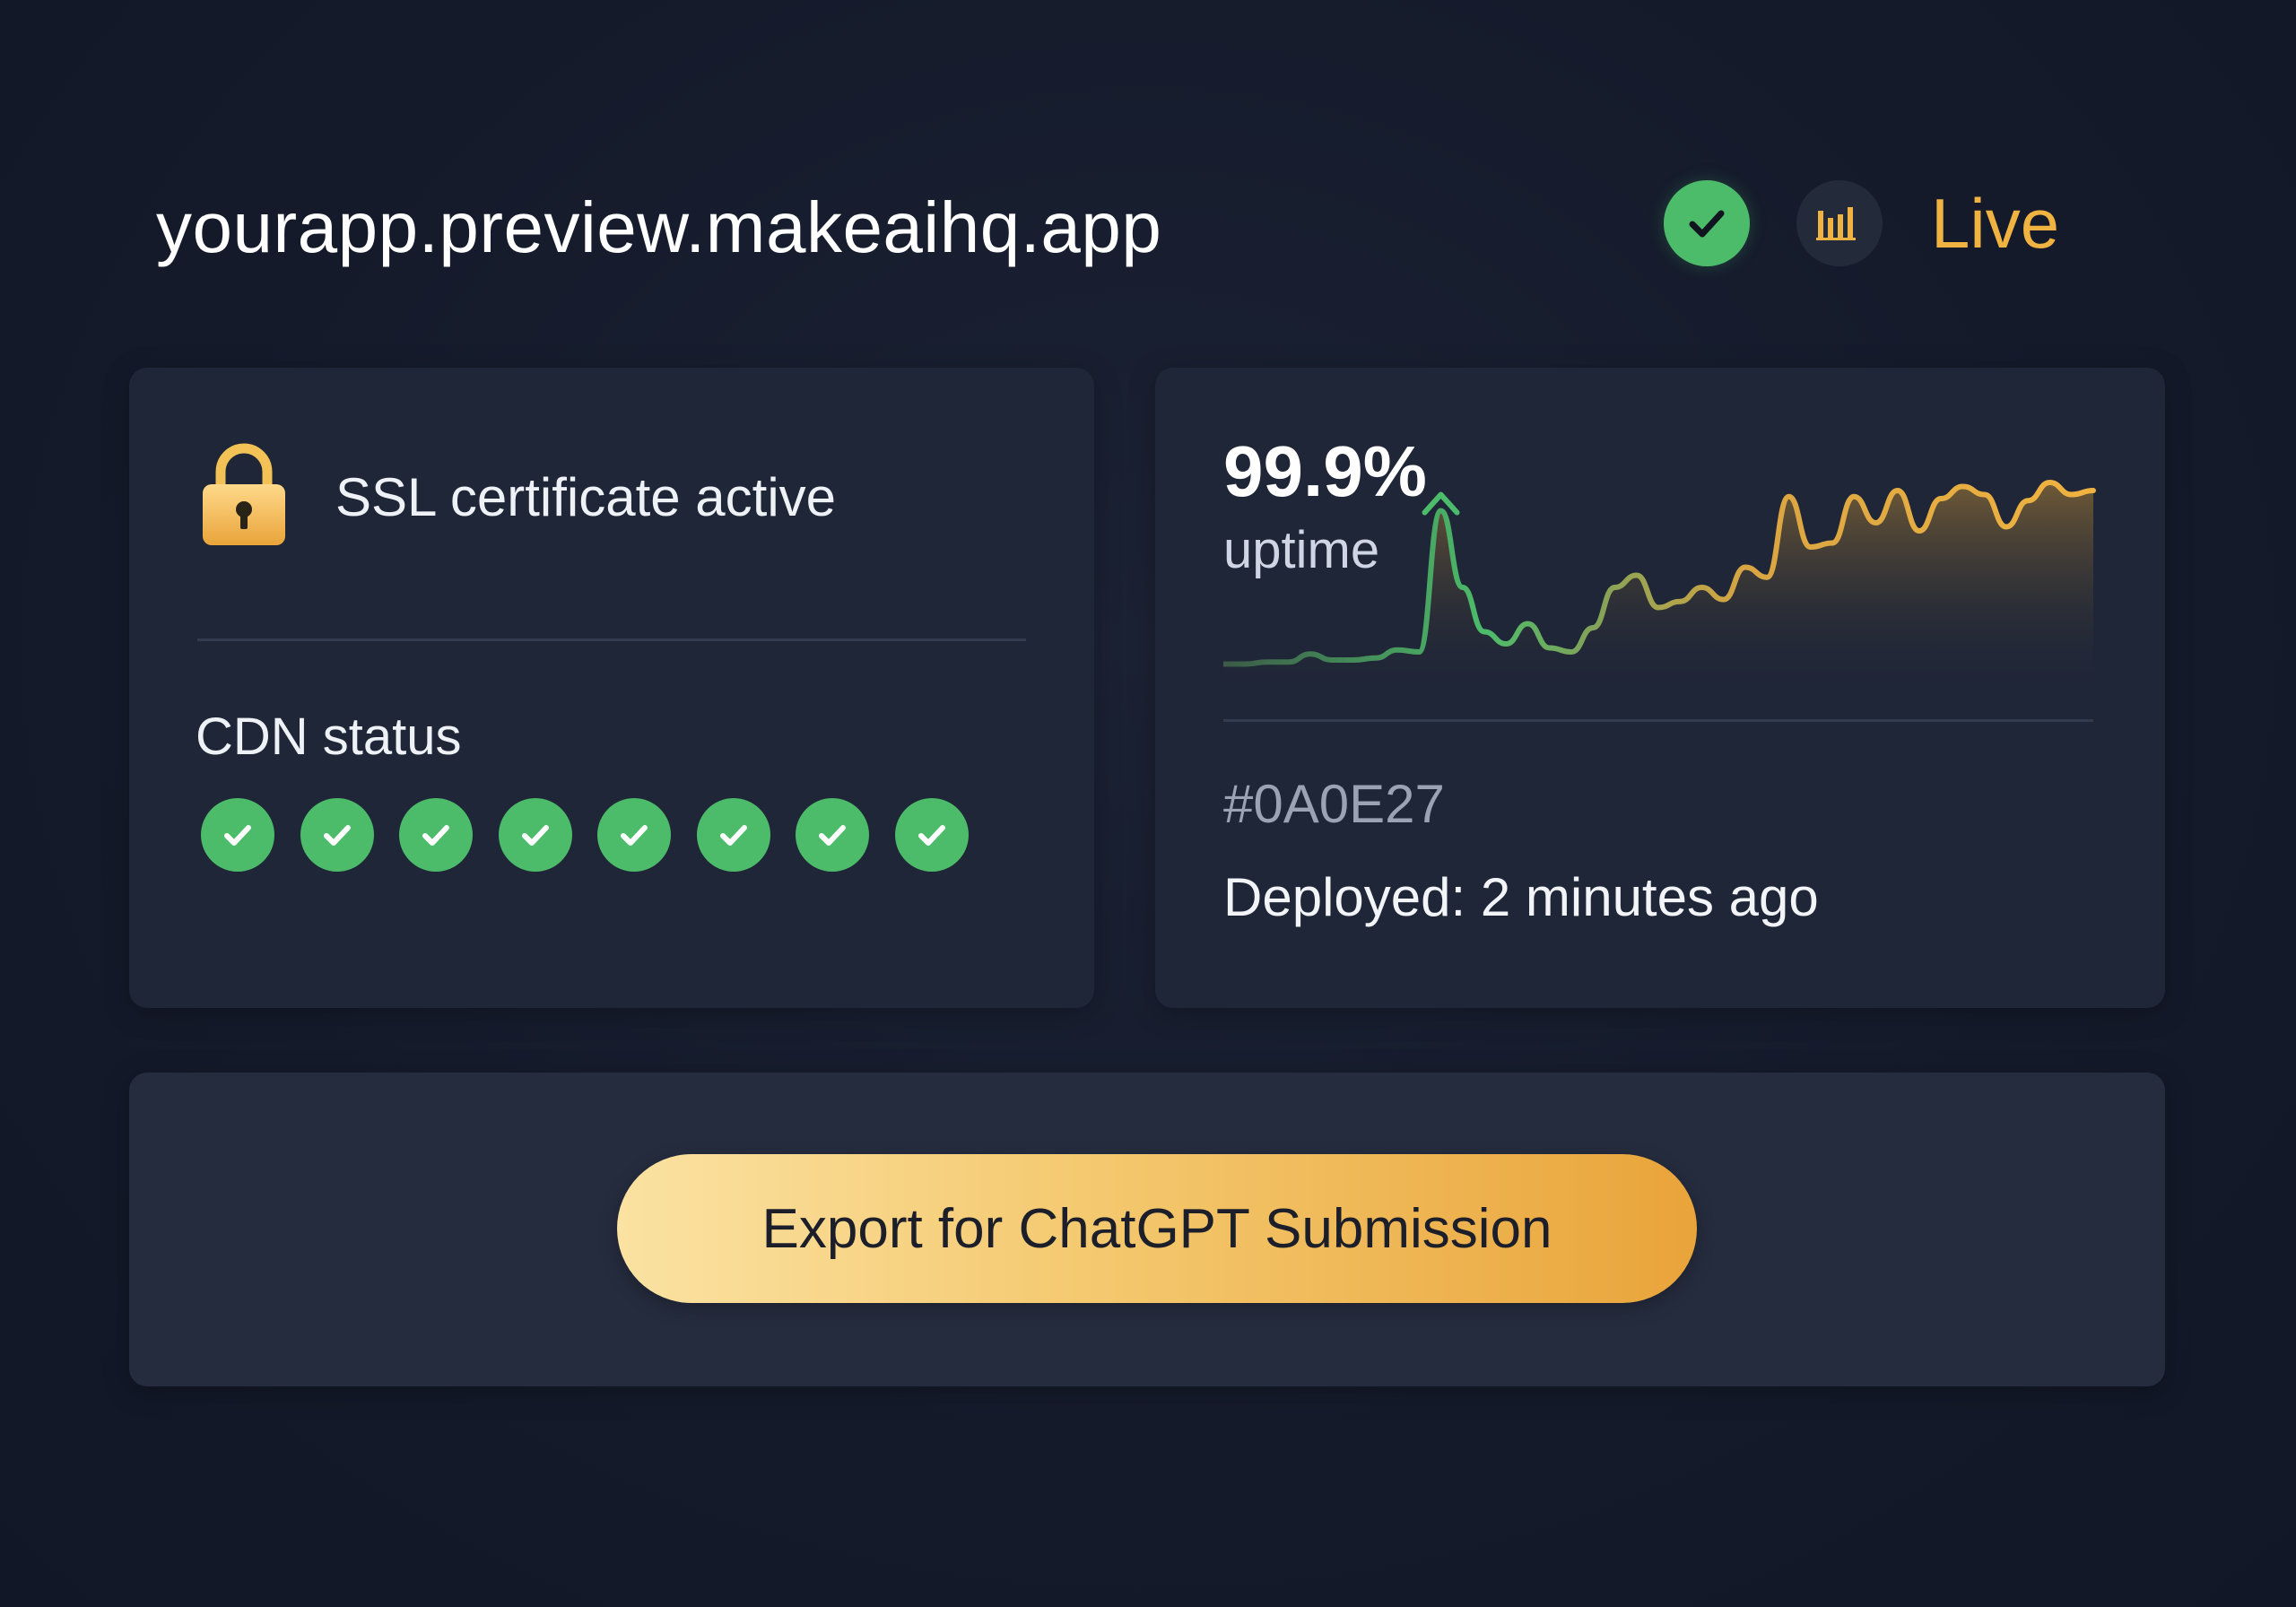  What do you see at coordinates (1334, 804) in the screenshot?
I see `deploy-hash: #0A0E27` at bounding box center [1334, 804].